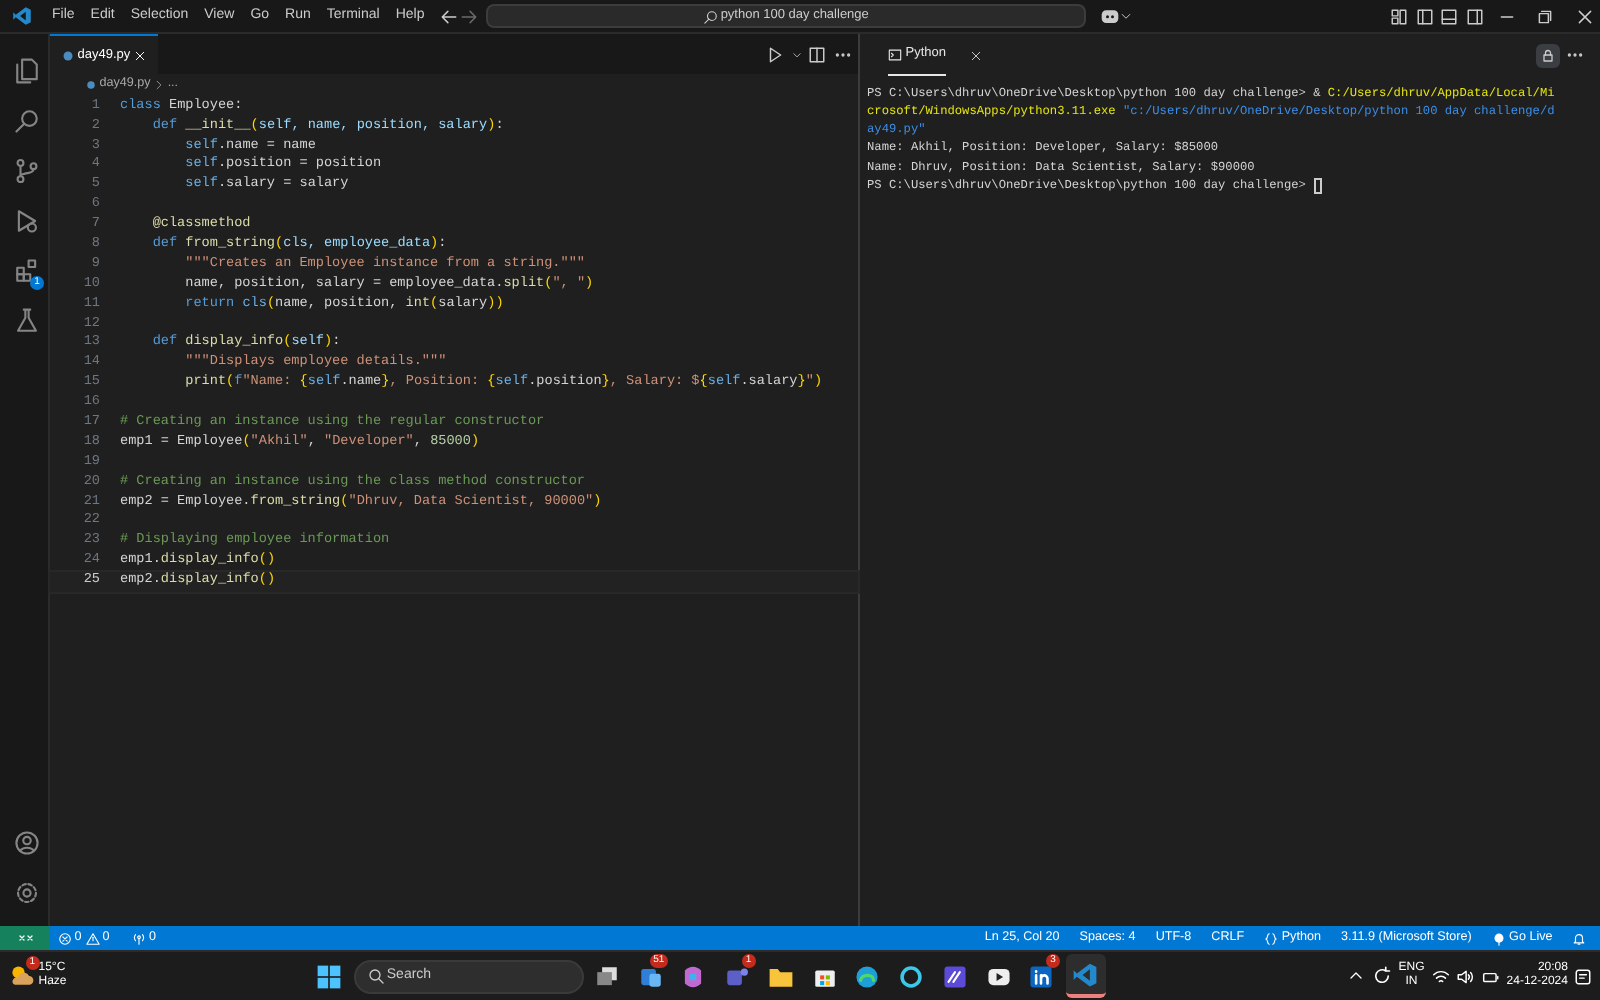 Image resolution: width=1600 pixels, height=1000 pixels. What do you see at coordinates (21, 976) in the screenshot?
I see `sun-cloud-icon` at bounding box center [21, 976].